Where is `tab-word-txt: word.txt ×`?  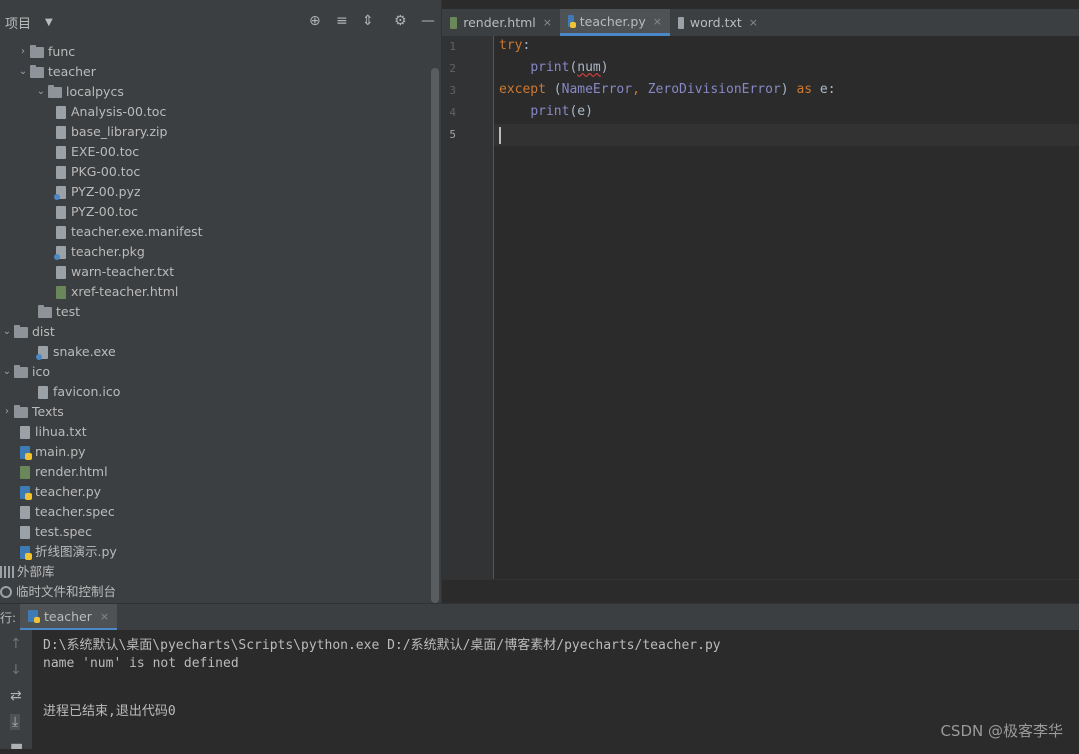
tab-word-txt: word.txt × is located at coordinates (718, 22).